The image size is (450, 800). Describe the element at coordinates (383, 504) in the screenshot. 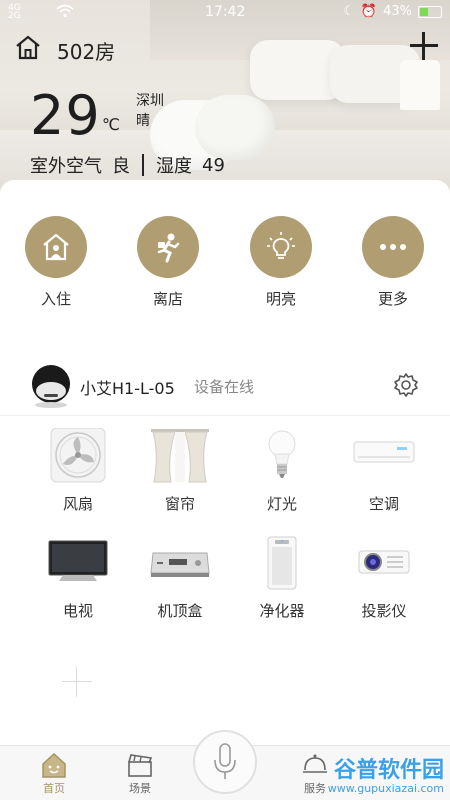

I see `appliance-label: 空调` at that location.